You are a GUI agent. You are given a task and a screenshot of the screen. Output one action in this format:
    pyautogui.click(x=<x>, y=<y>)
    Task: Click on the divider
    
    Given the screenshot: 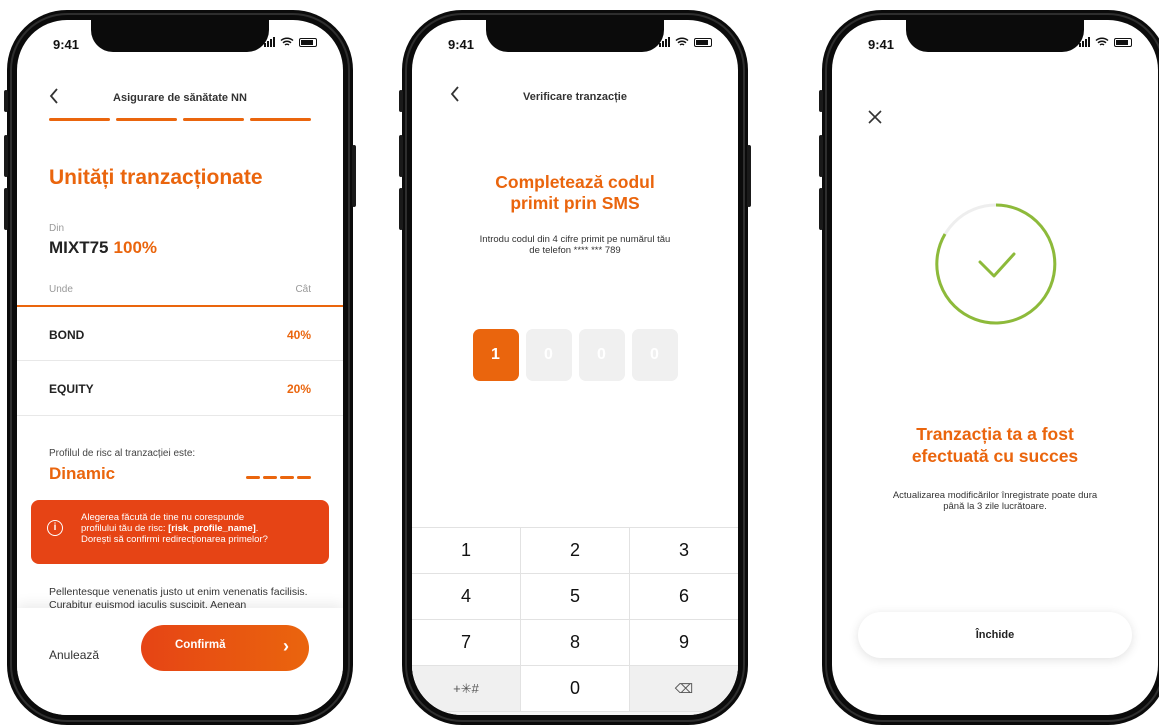 What is the action you would take?
    pyautogui.click(x=180, y=360)
    